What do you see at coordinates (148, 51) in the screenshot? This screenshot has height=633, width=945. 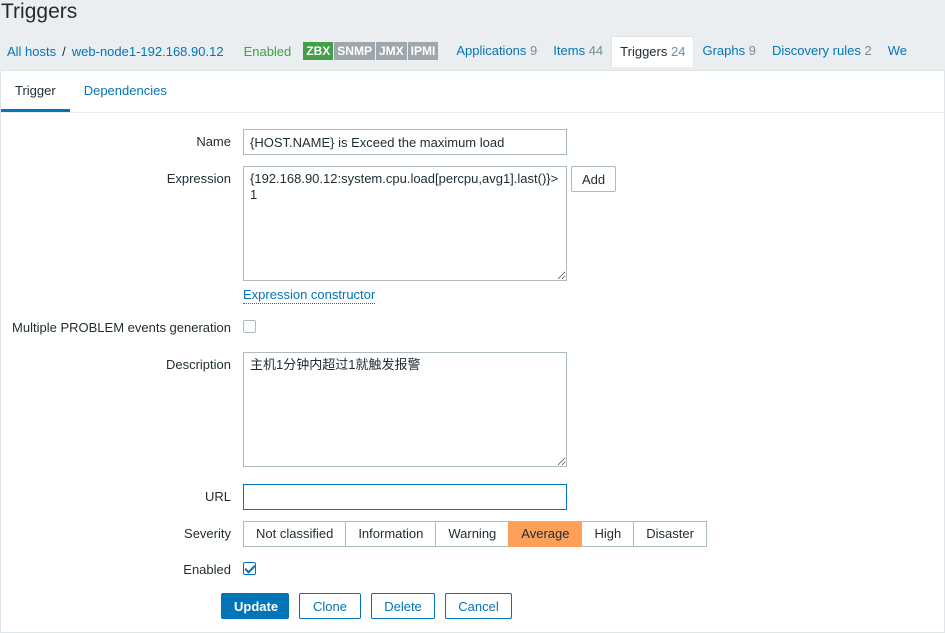 I see `breadcrumb-host: web-node1-192.168.90.12` at bounding box center [148, 51].